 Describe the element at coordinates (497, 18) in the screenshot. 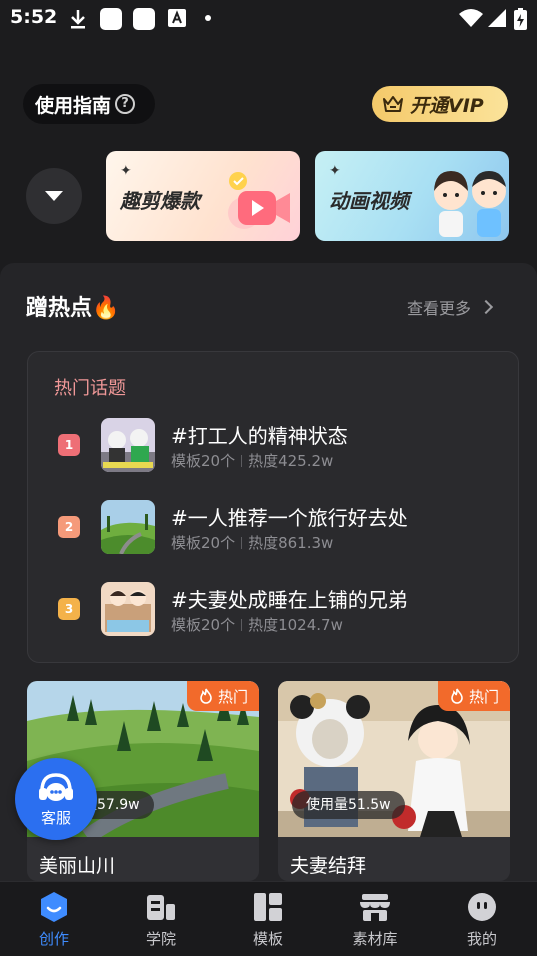

I see `signal-icon` at that location.